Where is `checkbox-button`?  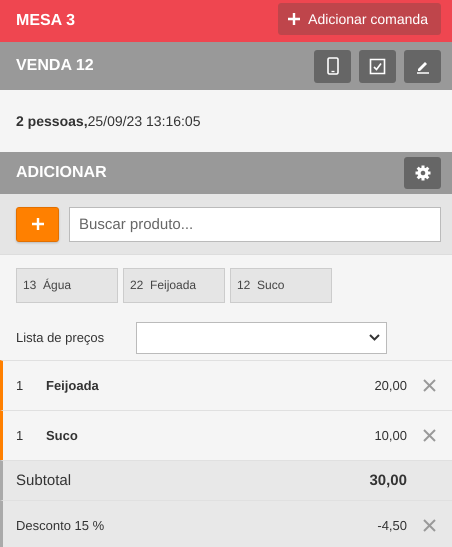 checkbox-button is located at coordinates (377, 66).